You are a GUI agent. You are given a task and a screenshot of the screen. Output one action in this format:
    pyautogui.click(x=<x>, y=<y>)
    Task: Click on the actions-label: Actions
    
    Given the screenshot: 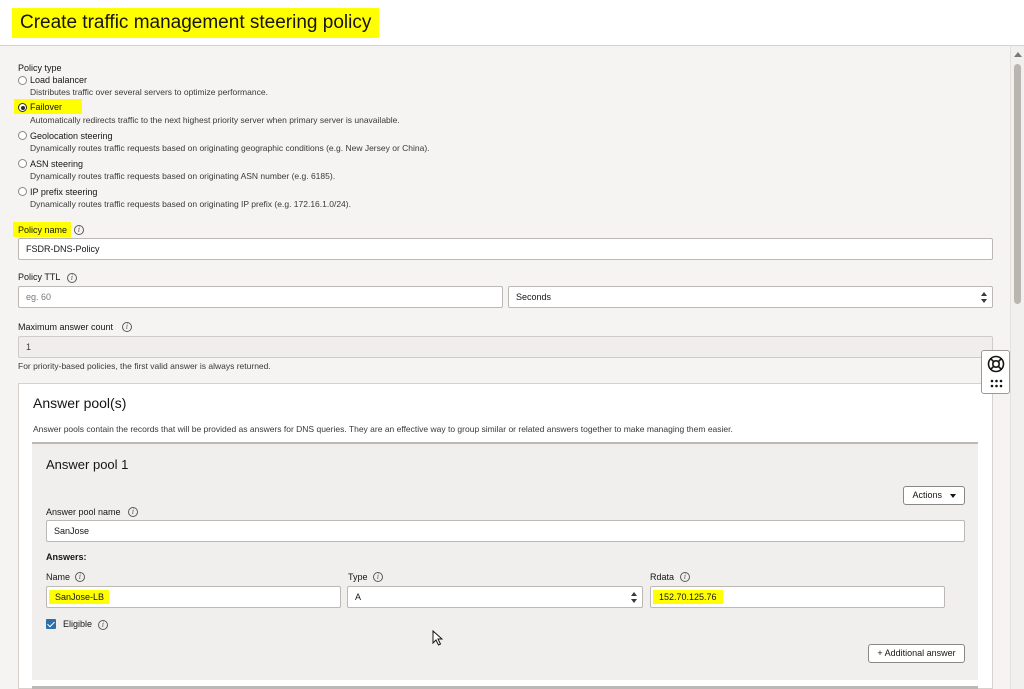 What is the action you would take?
    pyautogui.click(x=927, y=495)
    